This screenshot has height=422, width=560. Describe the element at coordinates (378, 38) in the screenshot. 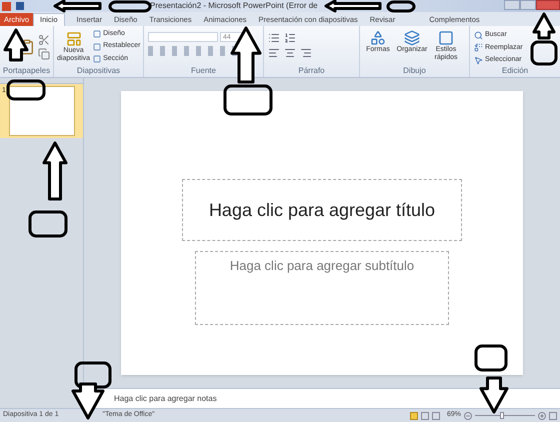

I see `shapes-icon` at that location.